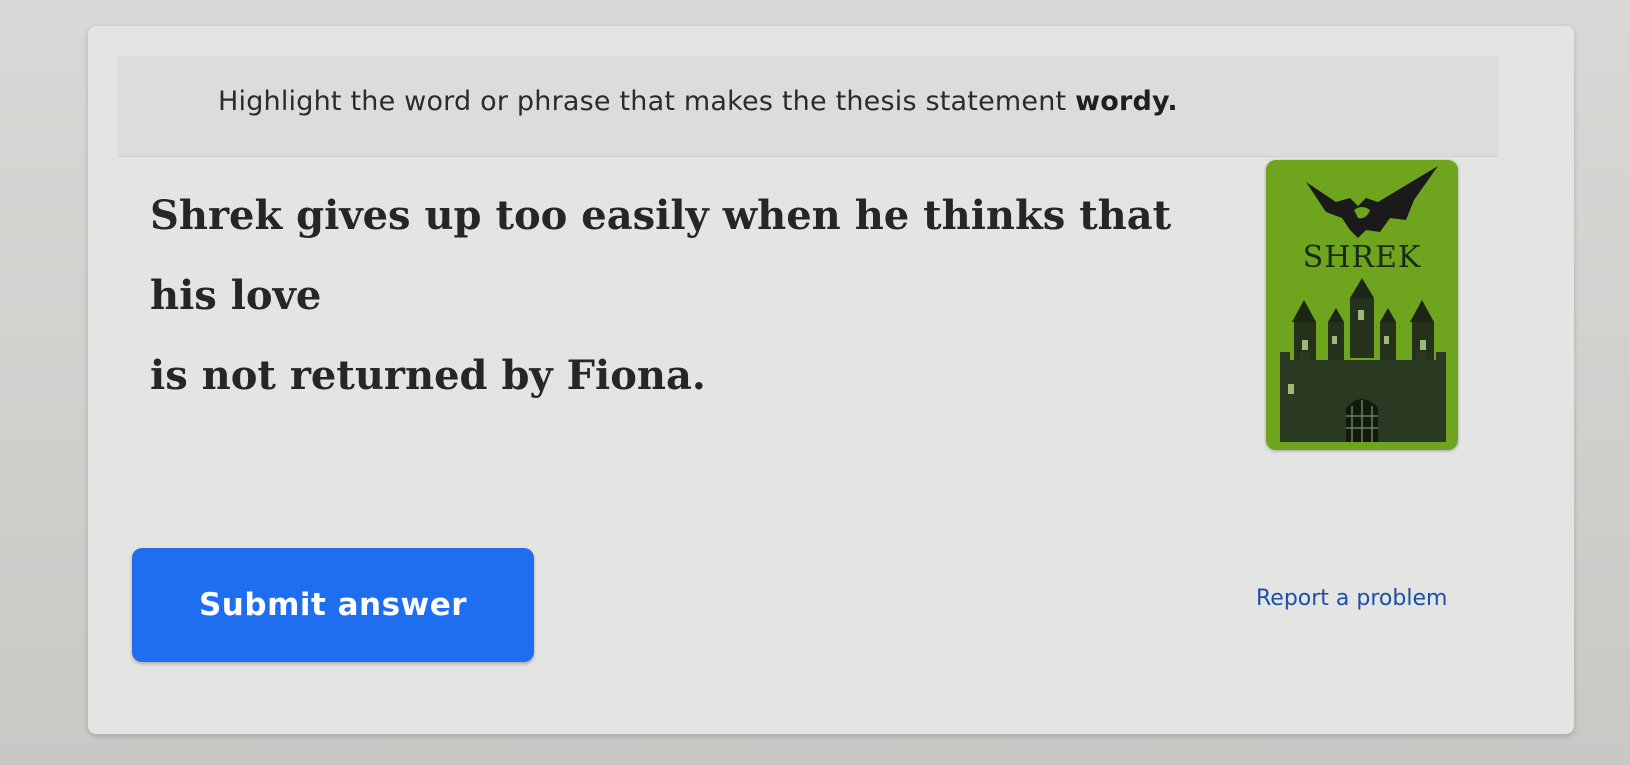 This screenshot has height=765, width=1630. What do you see at coordinates (183, 295) in the screenshot?
I see `thesis-word: his` at bounding box center [183, 295].